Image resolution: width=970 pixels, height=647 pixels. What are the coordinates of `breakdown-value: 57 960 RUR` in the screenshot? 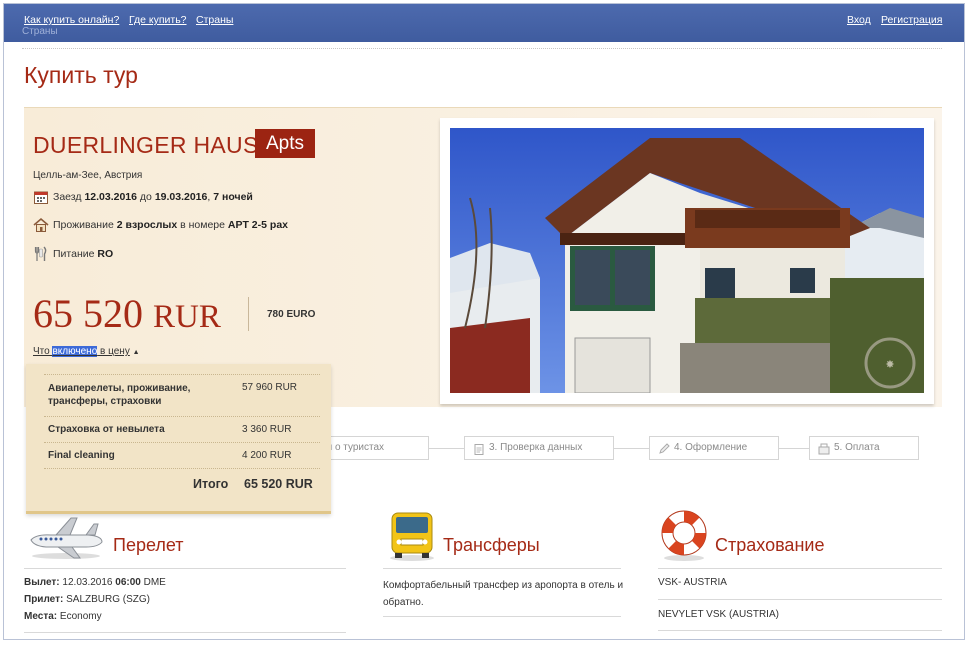 It's located at (270, 387).